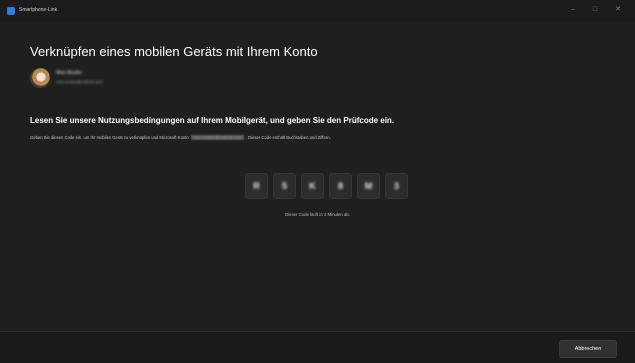 The height and width of the screenshot is (363, 635). What do you see at coordinates (130, 79) in the screenshot?
I see `account-info: Max Muster max.muster@outlook.com` at bounding box center [130, 79].